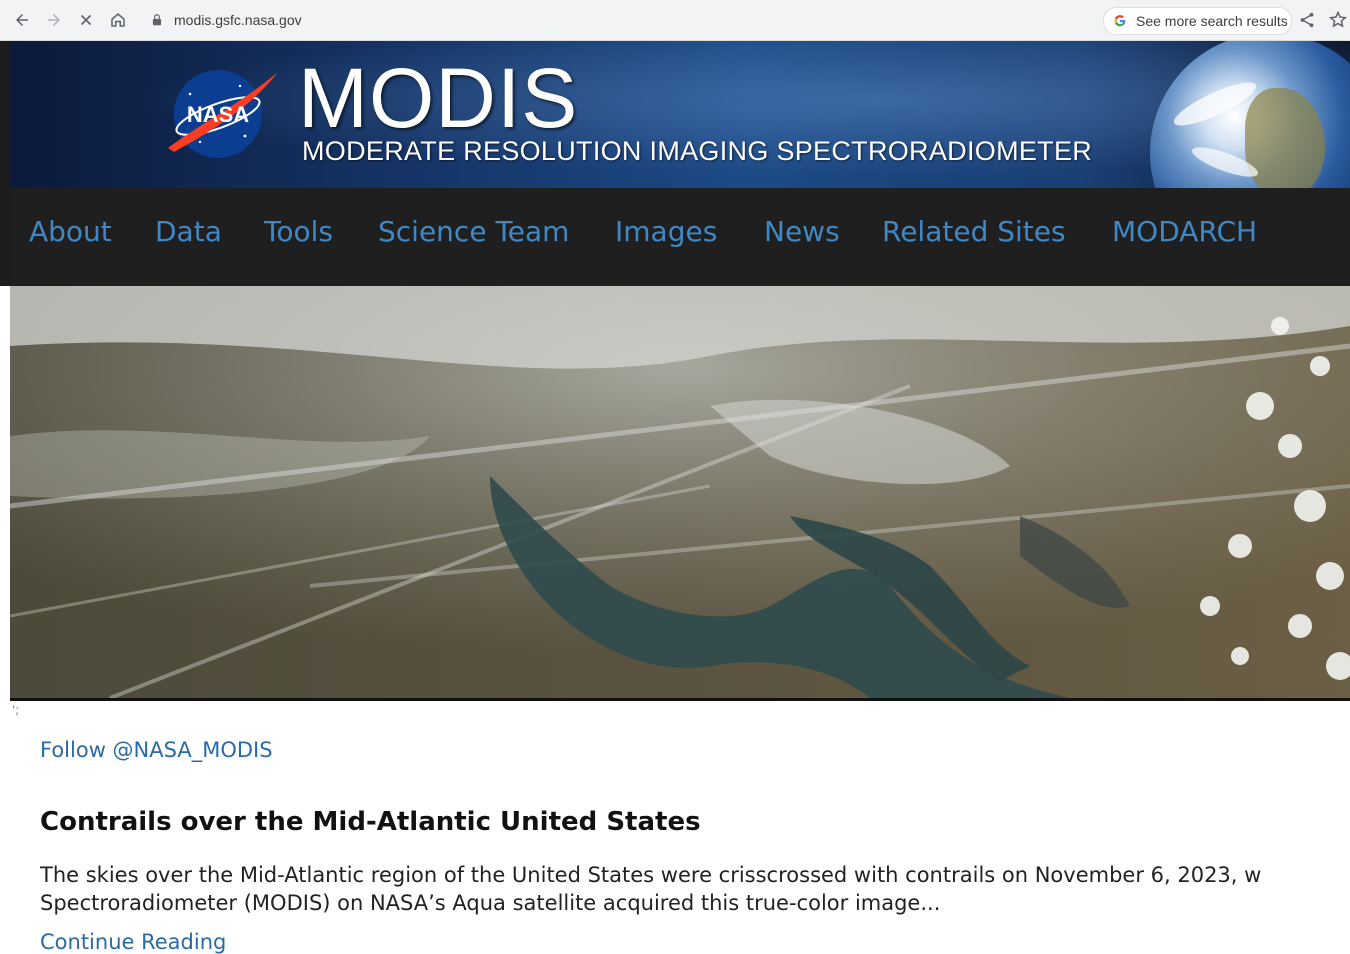  What do you see at coordinates (617, 20) in the screenshot?
I see `address-bar: modis.gsfc.nasa.gov` at bounding box center [617, 20].